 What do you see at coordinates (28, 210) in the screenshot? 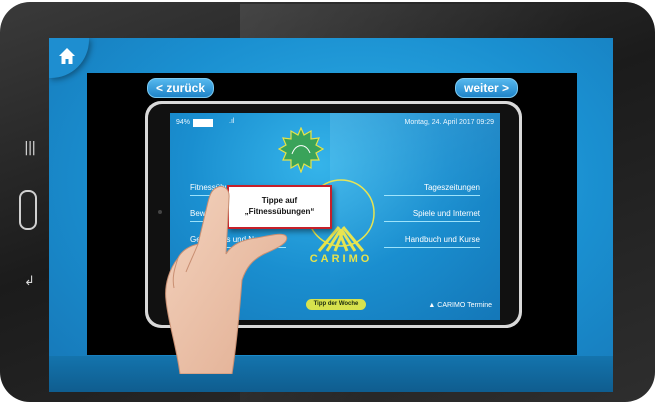
I see `hardware-home-button` at bounding box center [28, 210].